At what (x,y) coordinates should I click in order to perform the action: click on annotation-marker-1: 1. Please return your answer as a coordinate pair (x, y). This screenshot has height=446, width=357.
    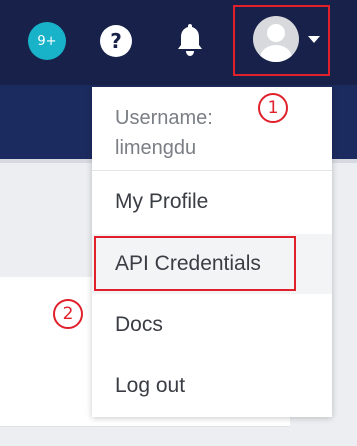
    Looking at the image, I should click on (273, 108).